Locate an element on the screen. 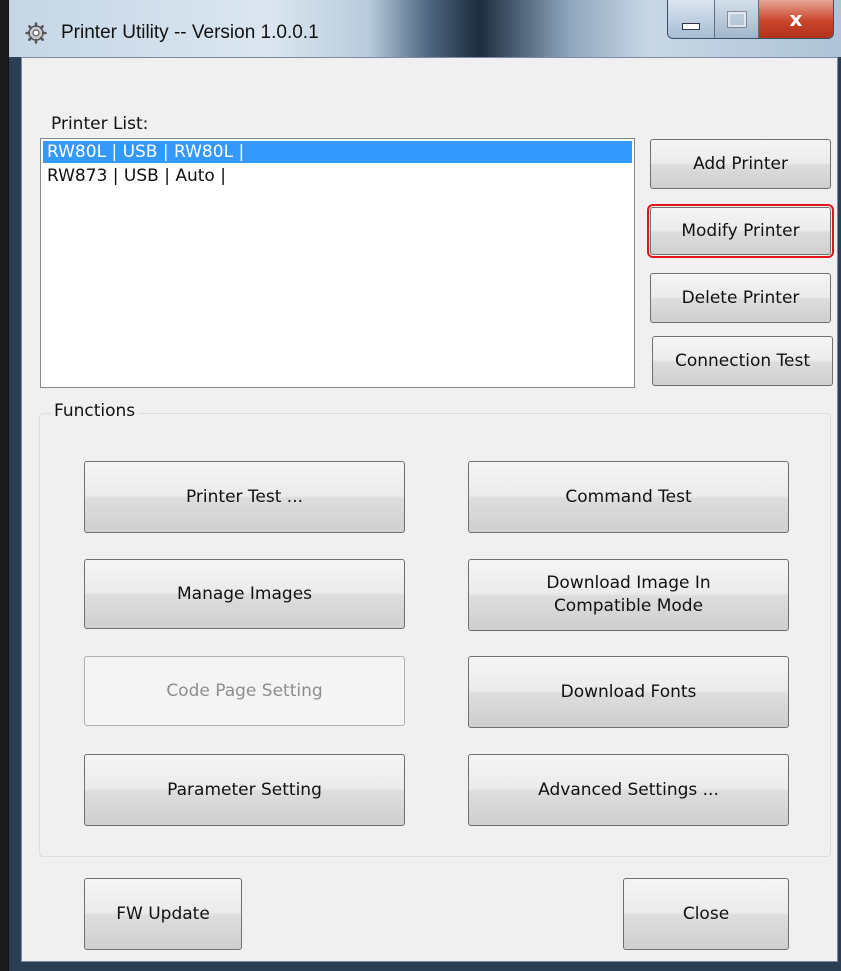 The image size is (841, 971). gear-icon is located at coordinates (36, 33).